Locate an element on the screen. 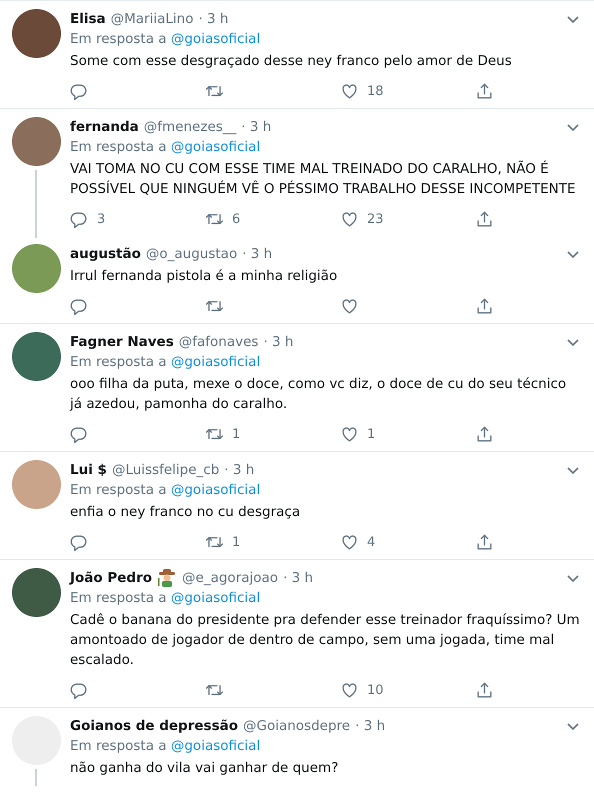 Image resolution: width=594 pixels, height=799 pixels. user-name: augustão is located at coordinates (105, 254).